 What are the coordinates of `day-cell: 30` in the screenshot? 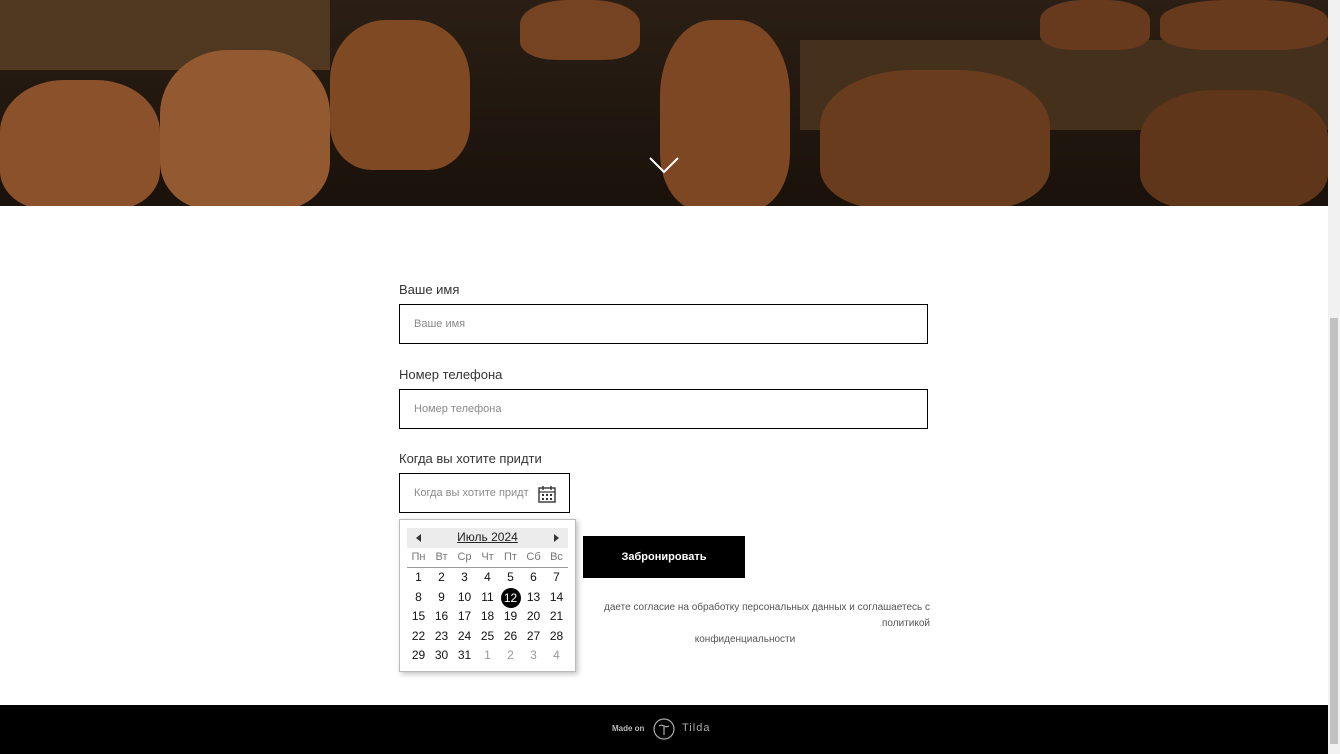 It's located at (441, 656).